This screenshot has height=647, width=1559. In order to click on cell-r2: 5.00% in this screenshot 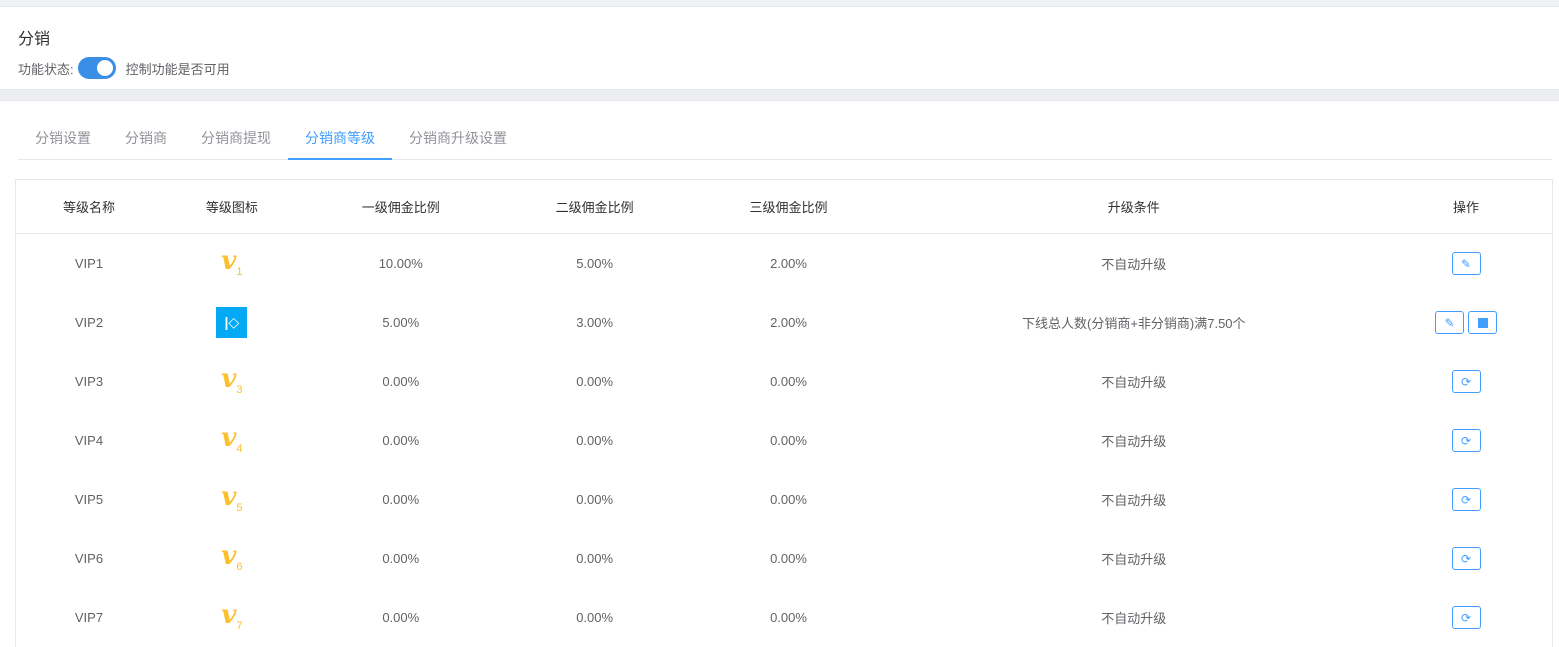, I will do `click(595, 263)`.